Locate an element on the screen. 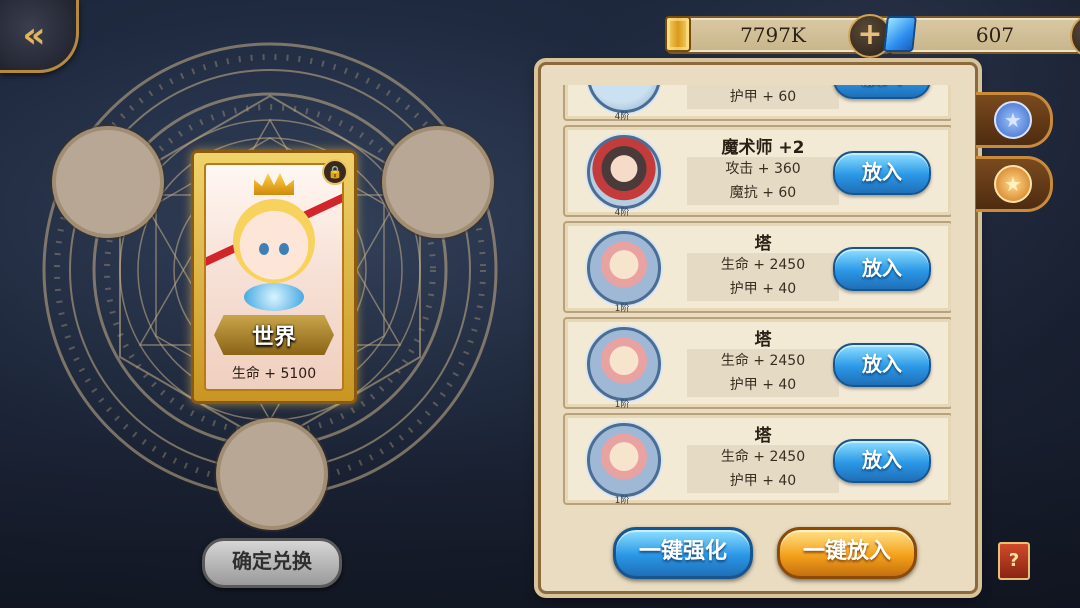  gold-star-icon: ★ is located at coordinates (1013, 184).